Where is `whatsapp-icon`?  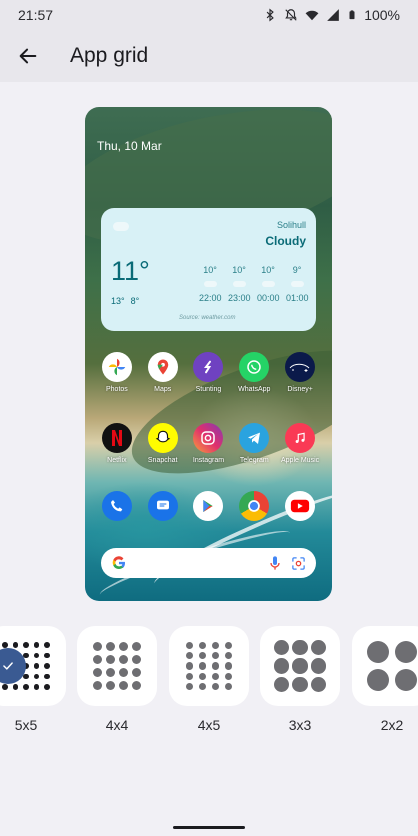 whatsapp-icon is located at coordinates (254, 367).